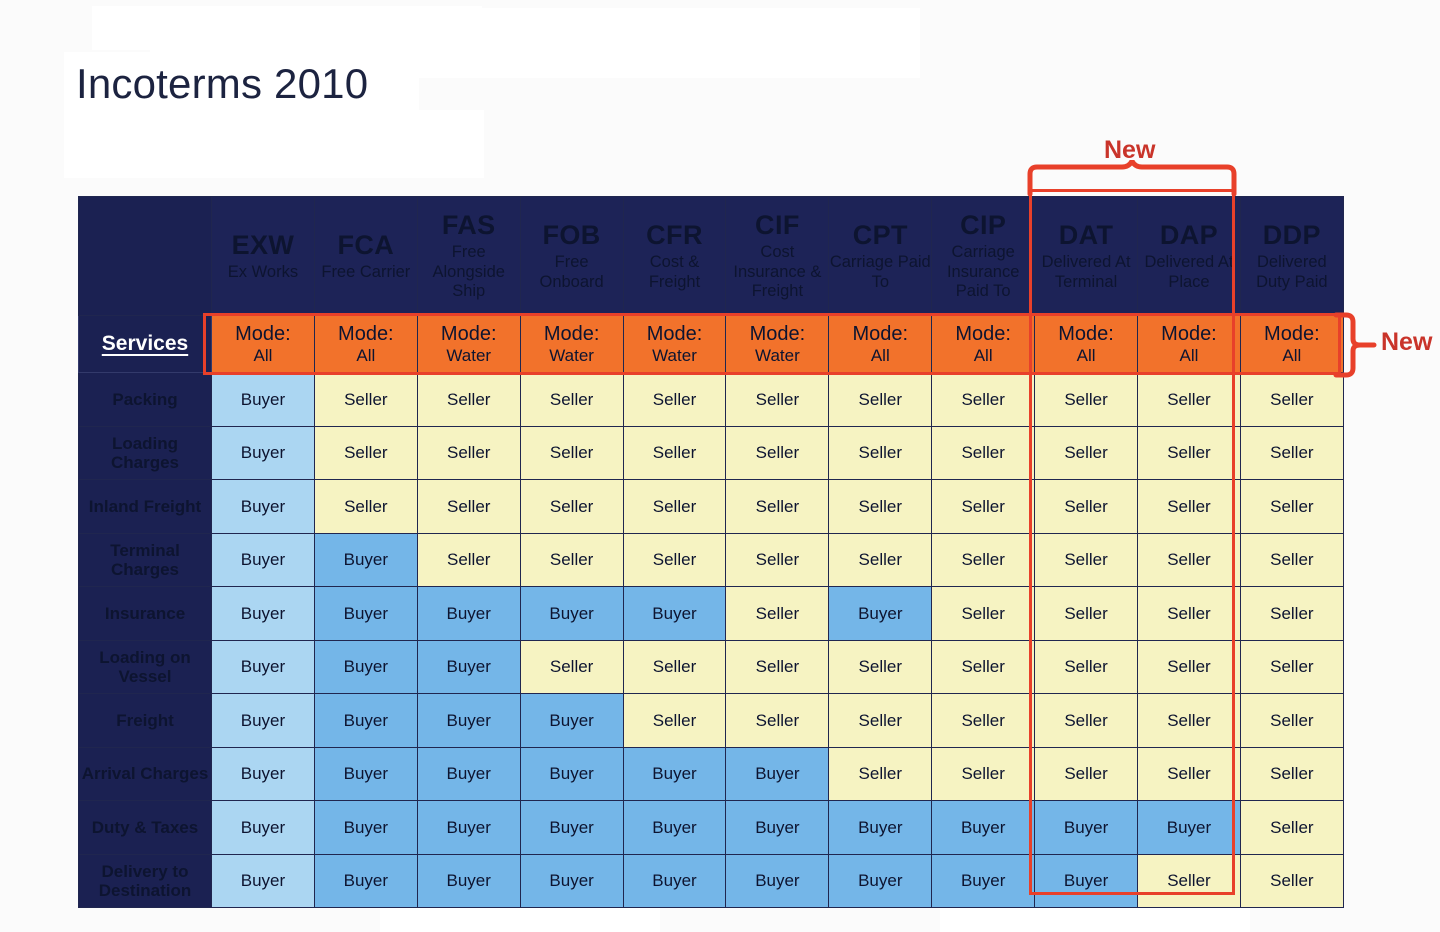 Image resolution: width=1440 pixels, height=932 pixels. What do you see at coordinates (263, 256) in the screenshot?
I see `column-header-exw: EXW Ex Works` at bounding box center [263, 256].